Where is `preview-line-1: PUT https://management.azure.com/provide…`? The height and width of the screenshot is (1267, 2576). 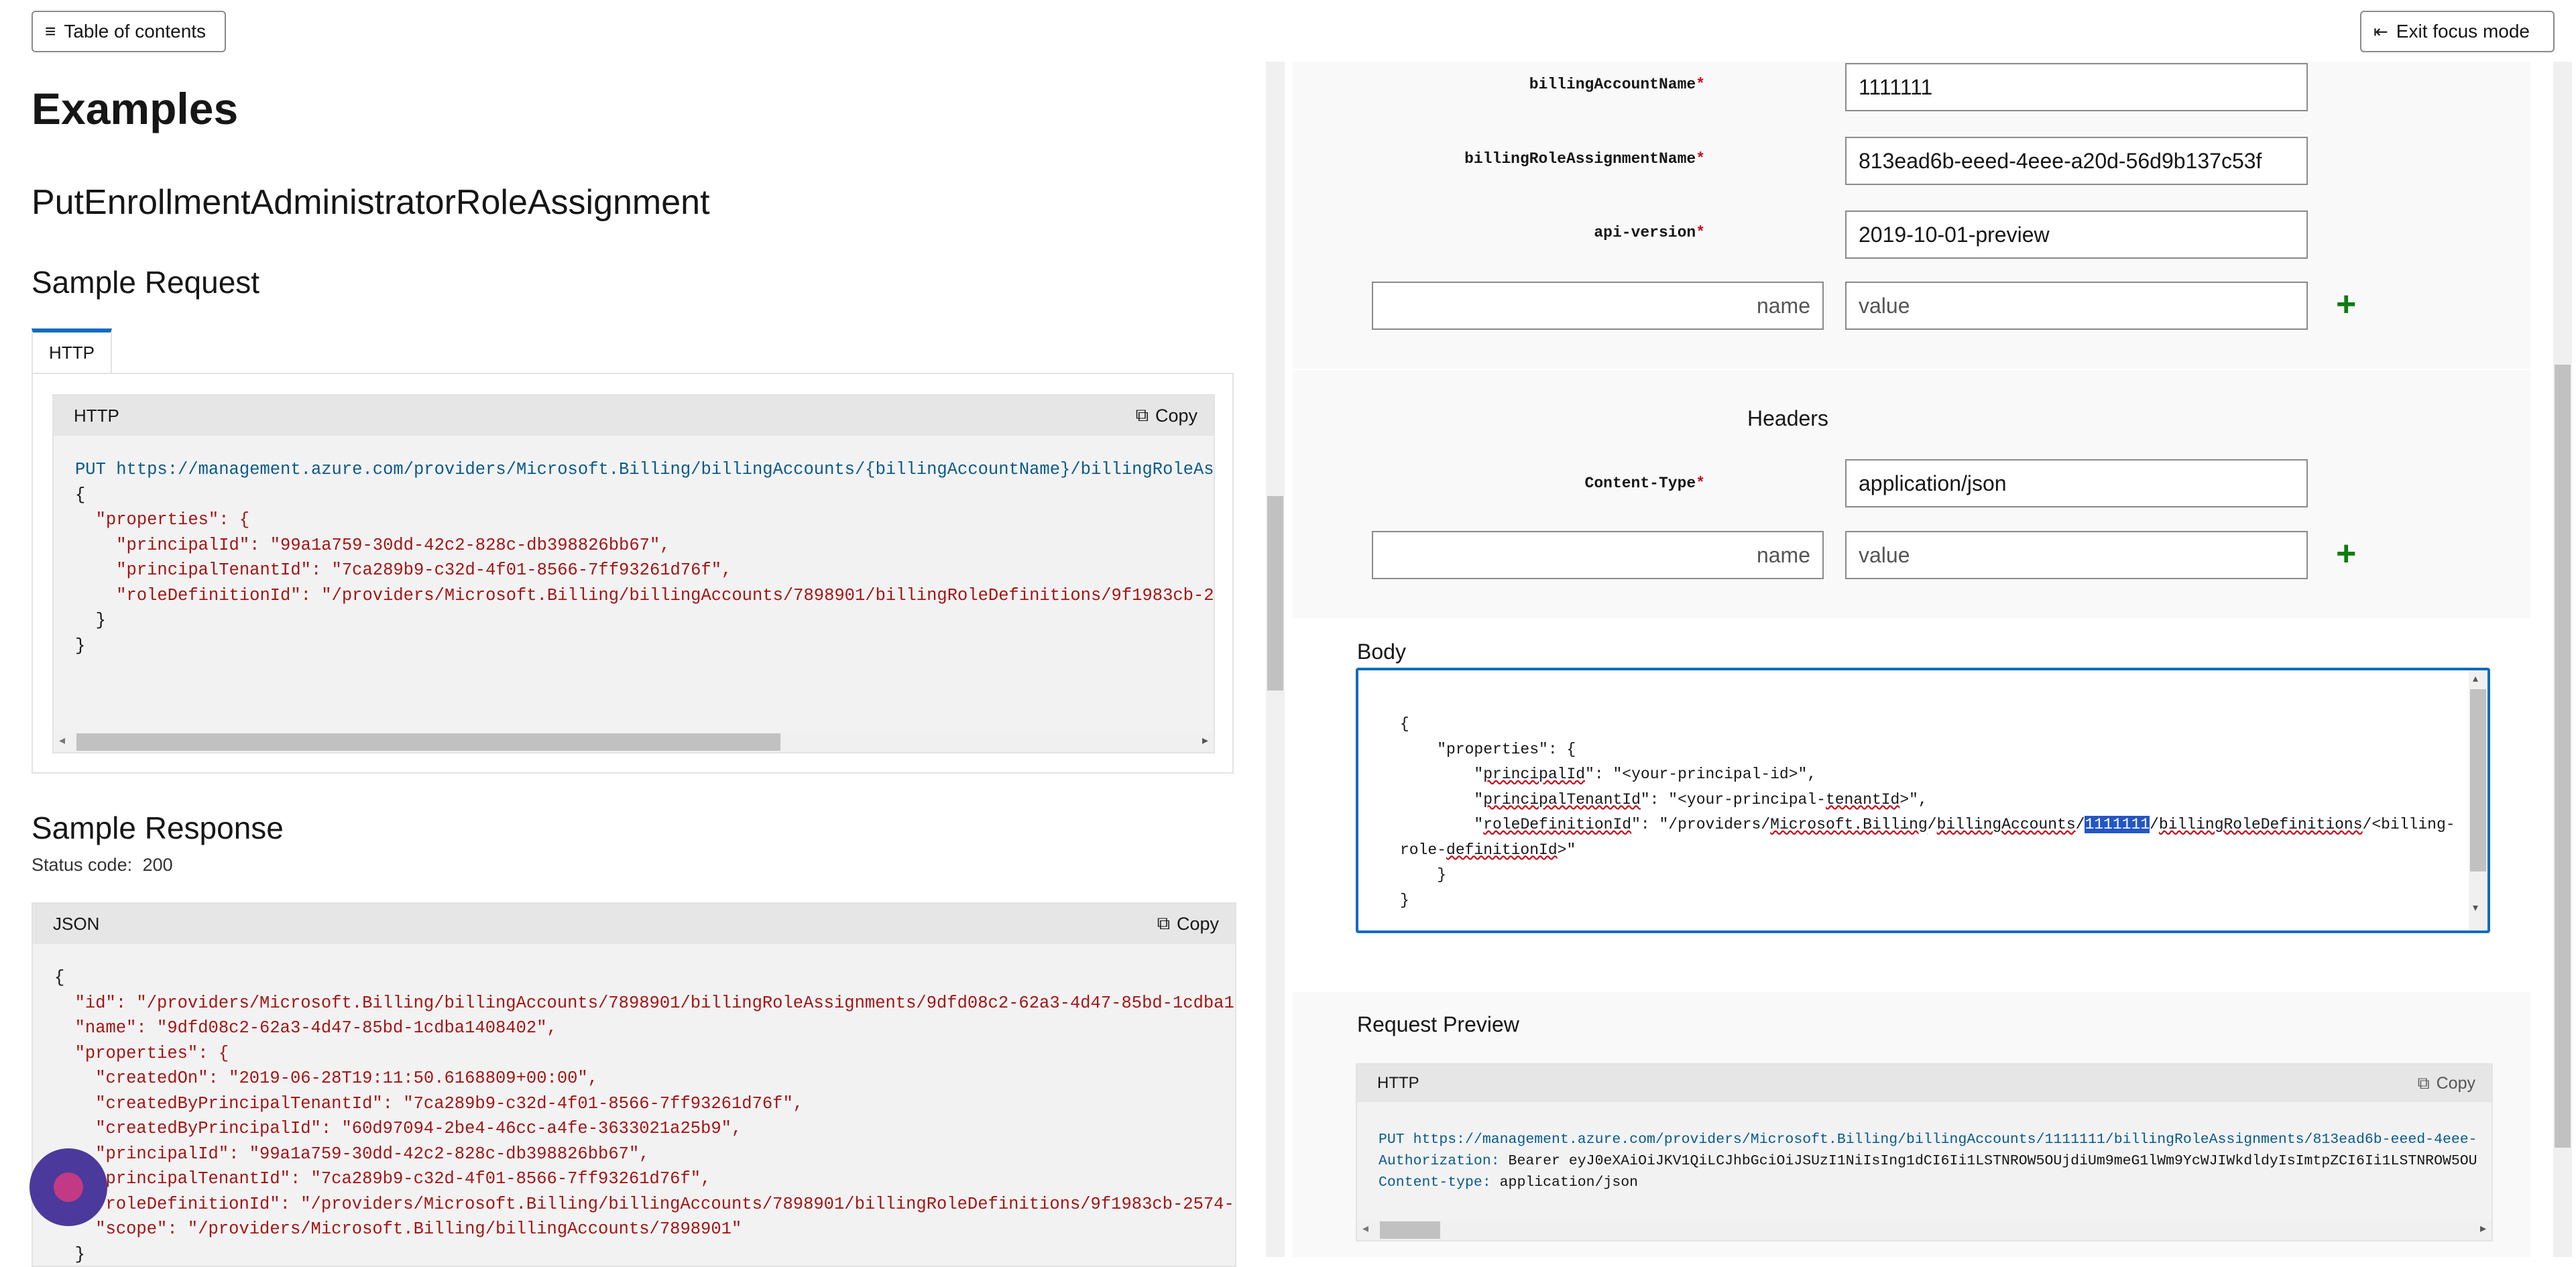 preview-line-1: PUT https://management.azure.com/provide… is located at coordinates (1928, 1139).